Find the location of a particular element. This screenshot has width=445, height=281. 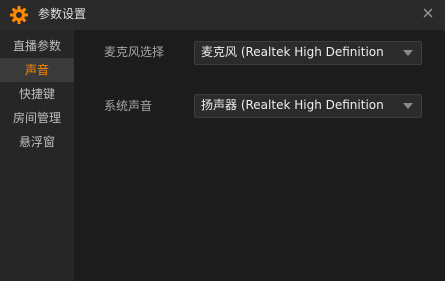

sidebar-item-live-params: 直播参数 is located at coordinates (37, 46).